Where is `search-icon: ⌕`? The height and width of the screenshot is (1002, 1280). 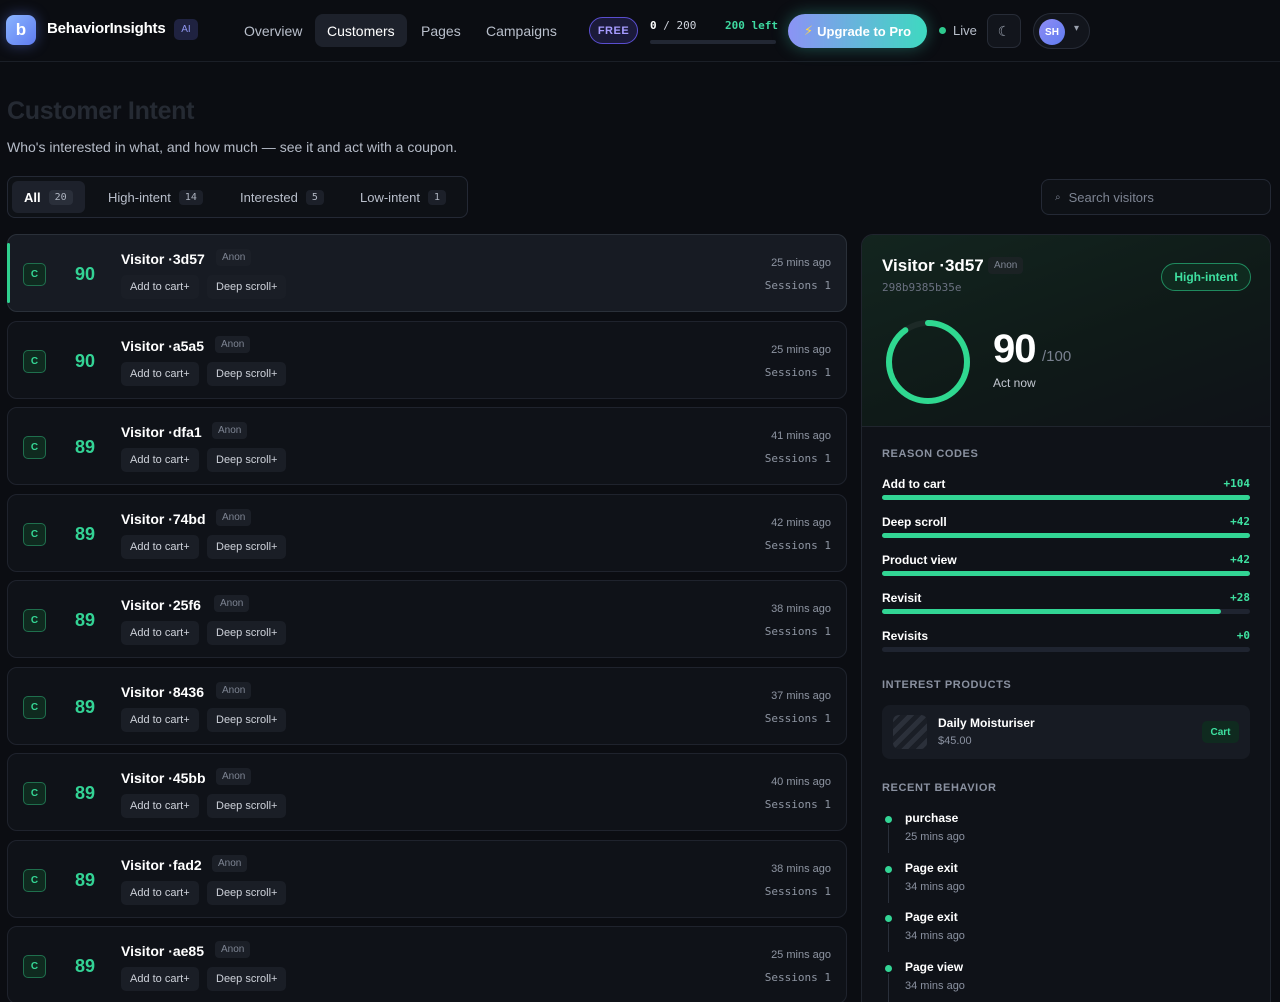
search-icon: ⌕ is located at coordinates (1058, 197).